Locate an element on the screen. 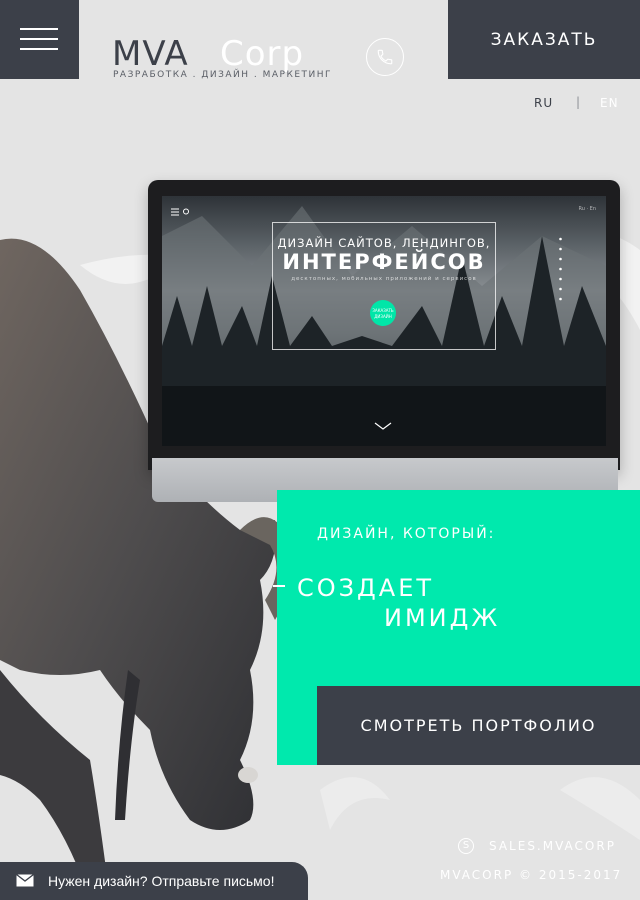  promo-line-1: СОЗДАЕТ is located at coordinates (366, 588).